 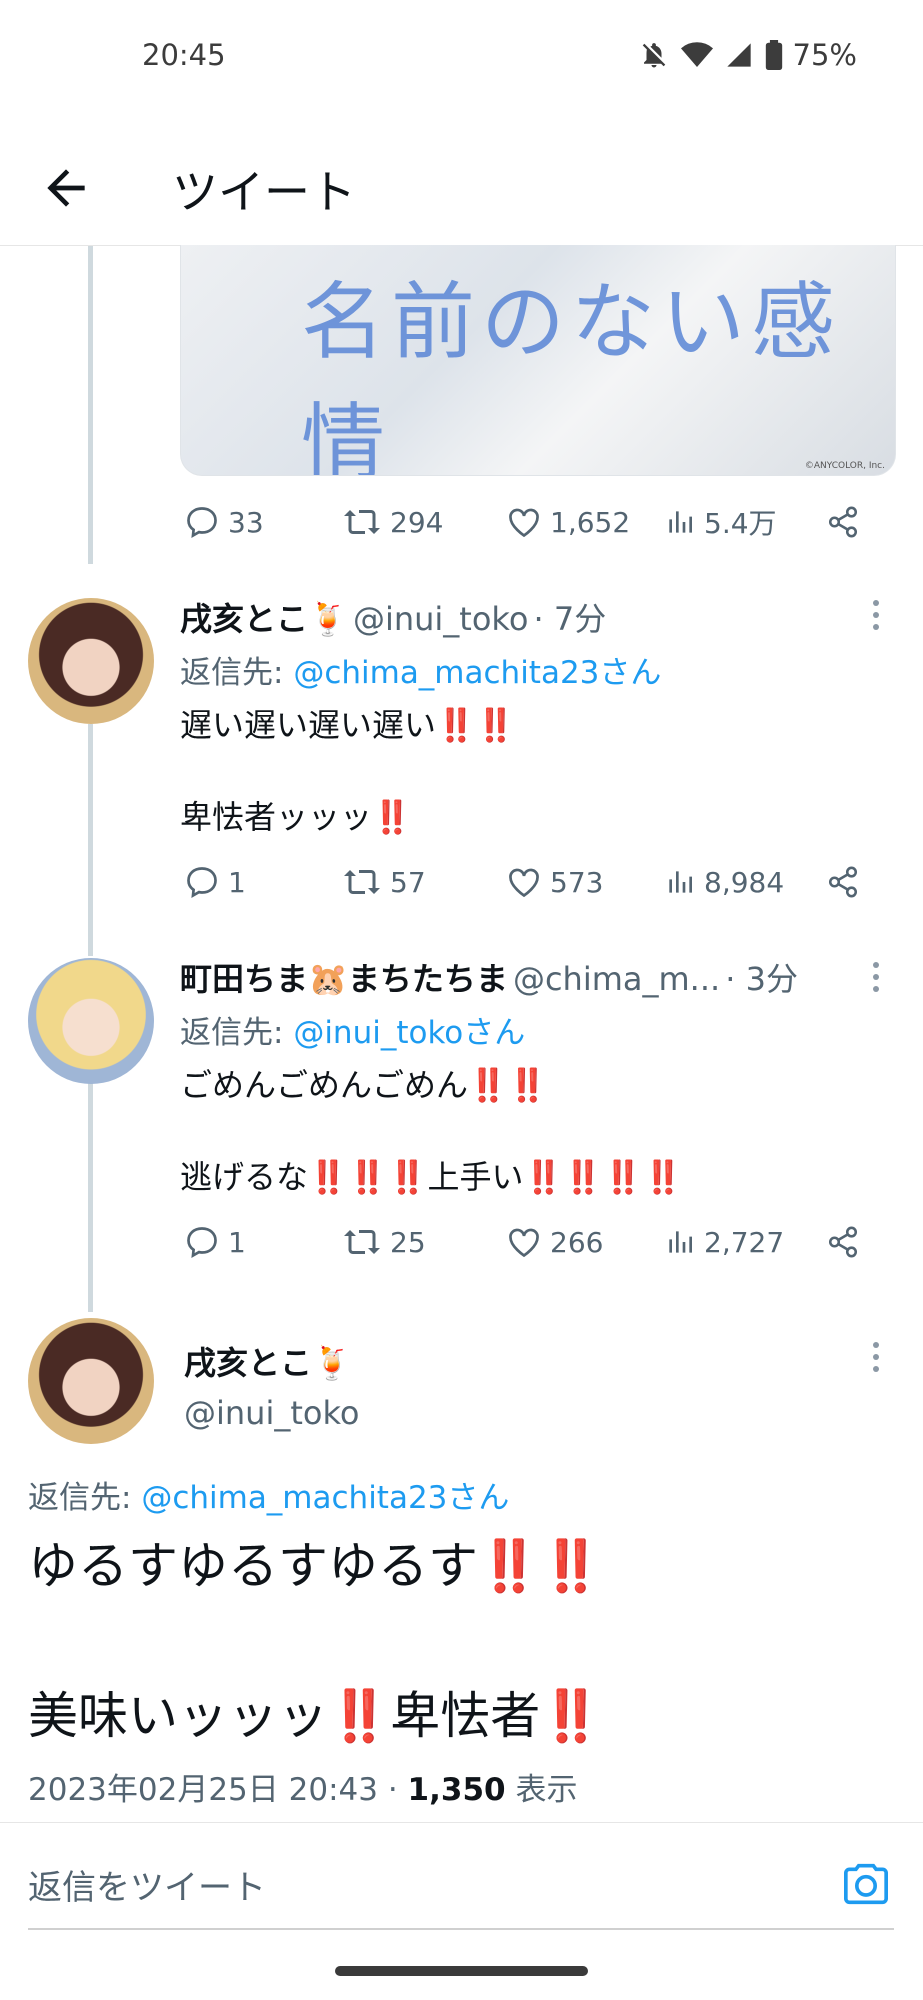 What do you see at coordinates (264, 192) in the screenshot?
I see `page-title: ツイート` at bounding box center [264, 192].